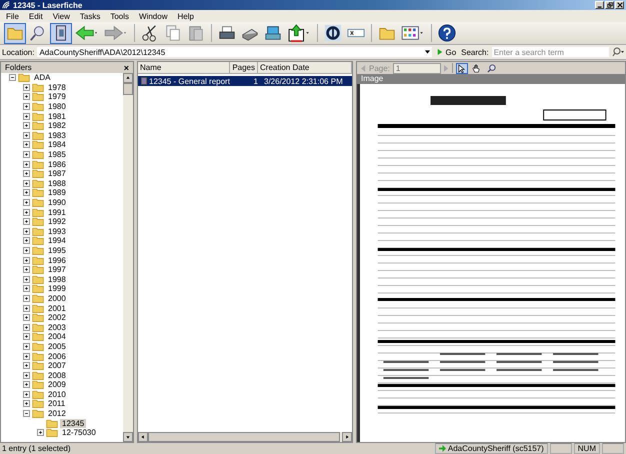  Describe the element at coordinates (128, 437) in the screenshot. I see `scroll-down-icon` at that location.